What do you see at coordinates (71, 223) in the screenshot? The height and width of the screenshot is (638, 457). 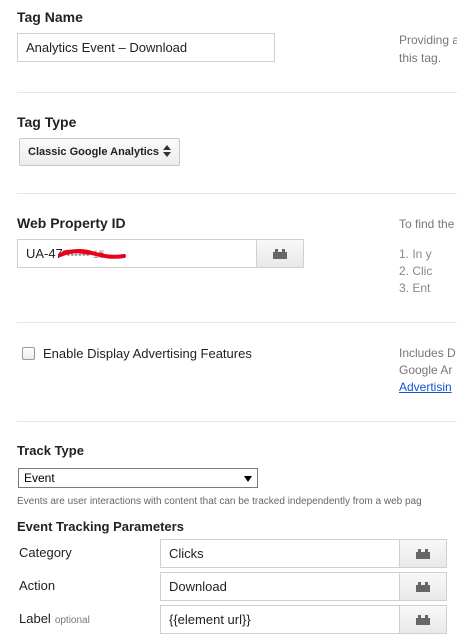 I see `web-property-label: Web Property ID` at bounding box center [71, 223].